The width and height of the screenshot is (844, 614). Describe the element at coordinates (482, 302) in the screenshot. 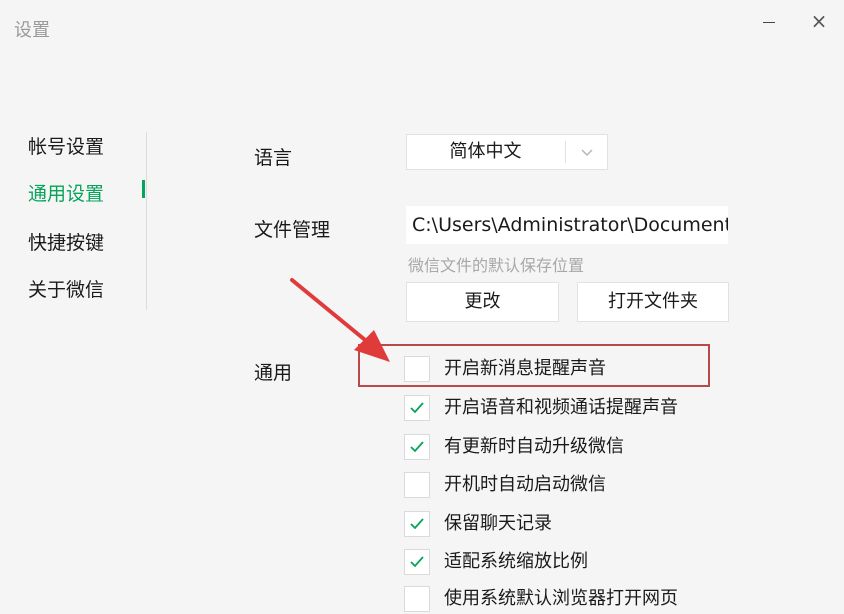

I see `change-button: 更改` at that location.